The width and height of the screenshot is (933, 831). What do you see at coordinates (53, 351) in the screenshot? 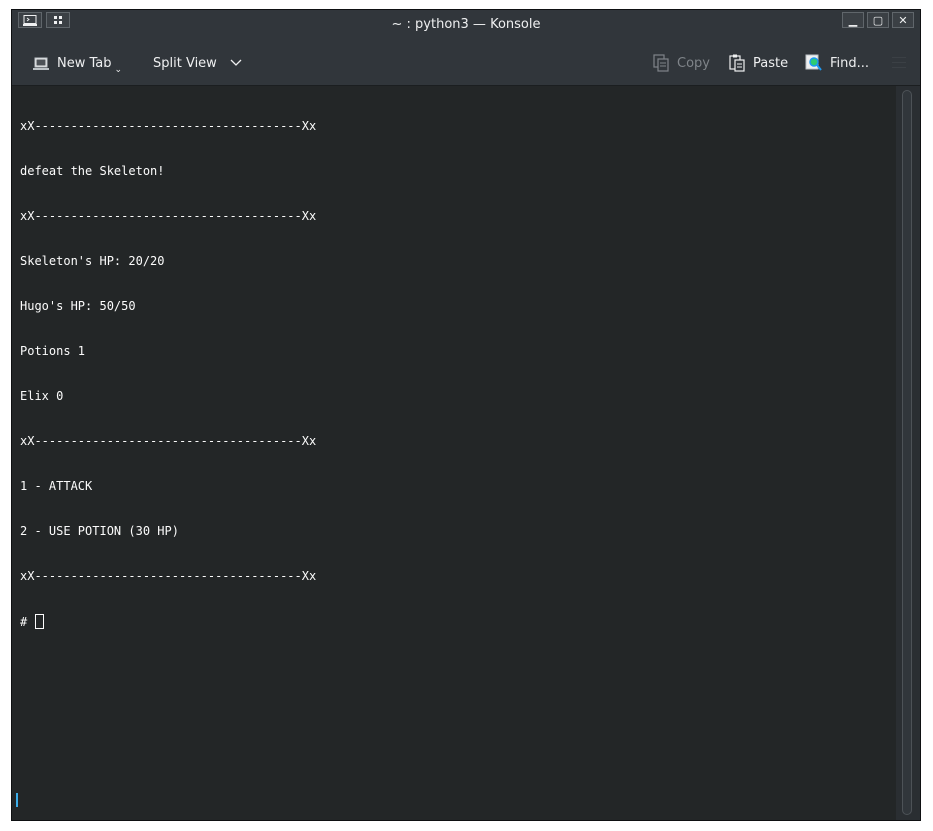
I see `terminal-line: Potions 1` at bounding box center [53, 351].